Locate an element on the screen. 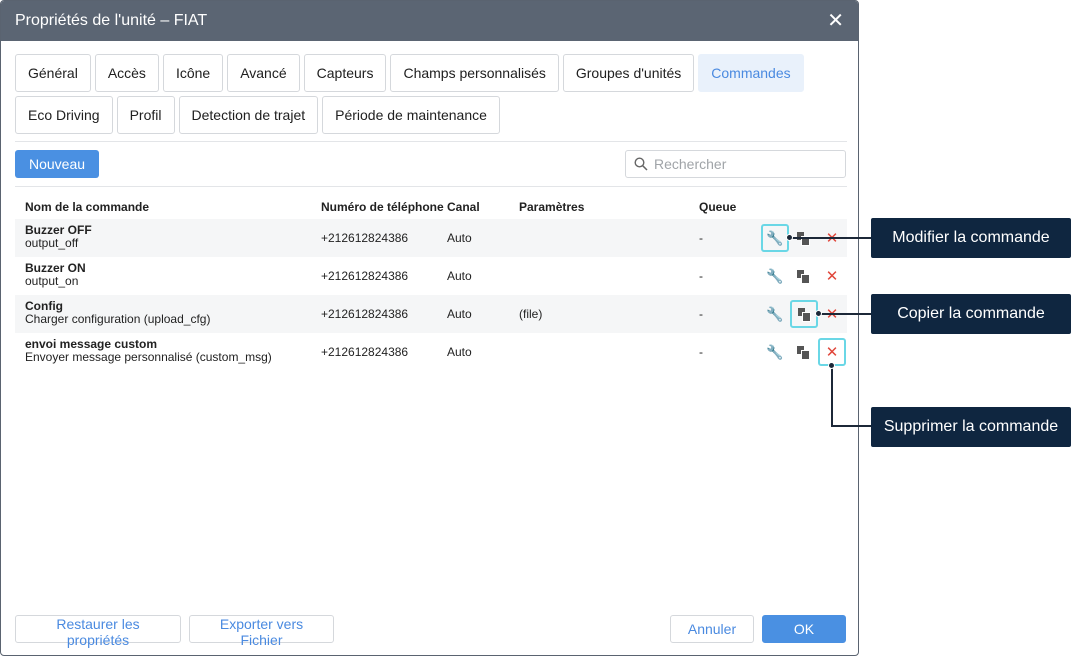  tab-custom-fields: Champs personnalisés is located at coordinates (474, 73).